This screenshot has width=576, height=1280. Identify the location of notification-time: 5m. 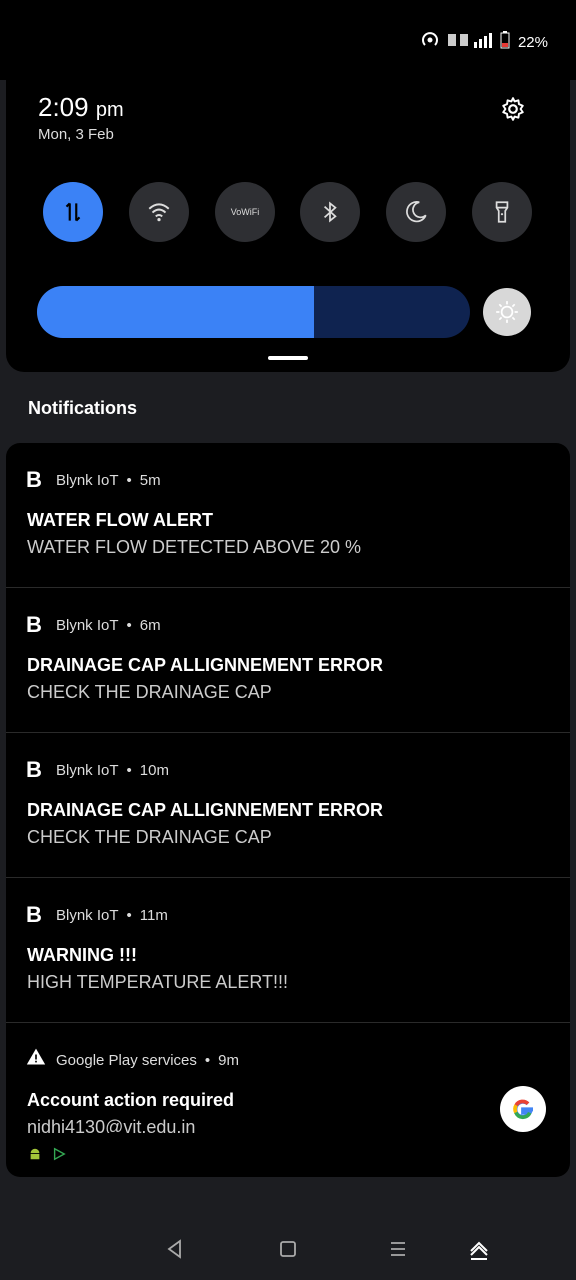
(150, 480).